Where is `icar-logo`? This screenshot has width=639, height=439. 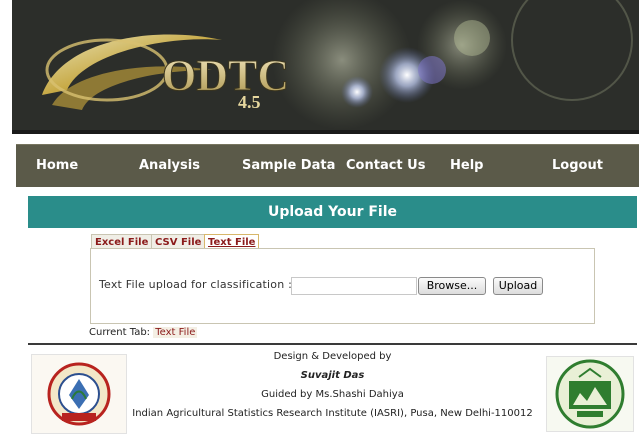
icar-logo is located at coordinates (79, 394).